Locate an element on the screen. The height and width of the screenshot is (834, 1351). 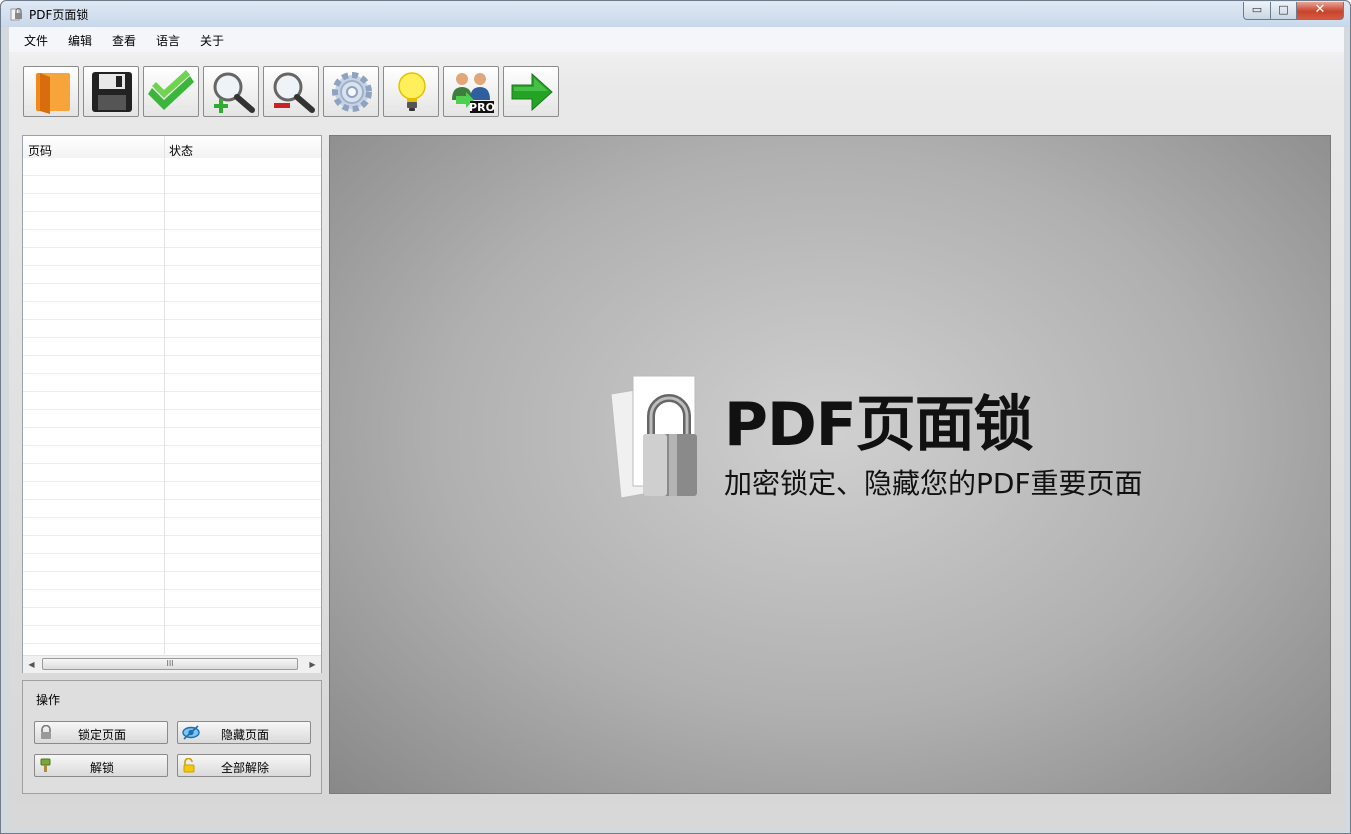
status-bar is located at coordinates (676, 814).